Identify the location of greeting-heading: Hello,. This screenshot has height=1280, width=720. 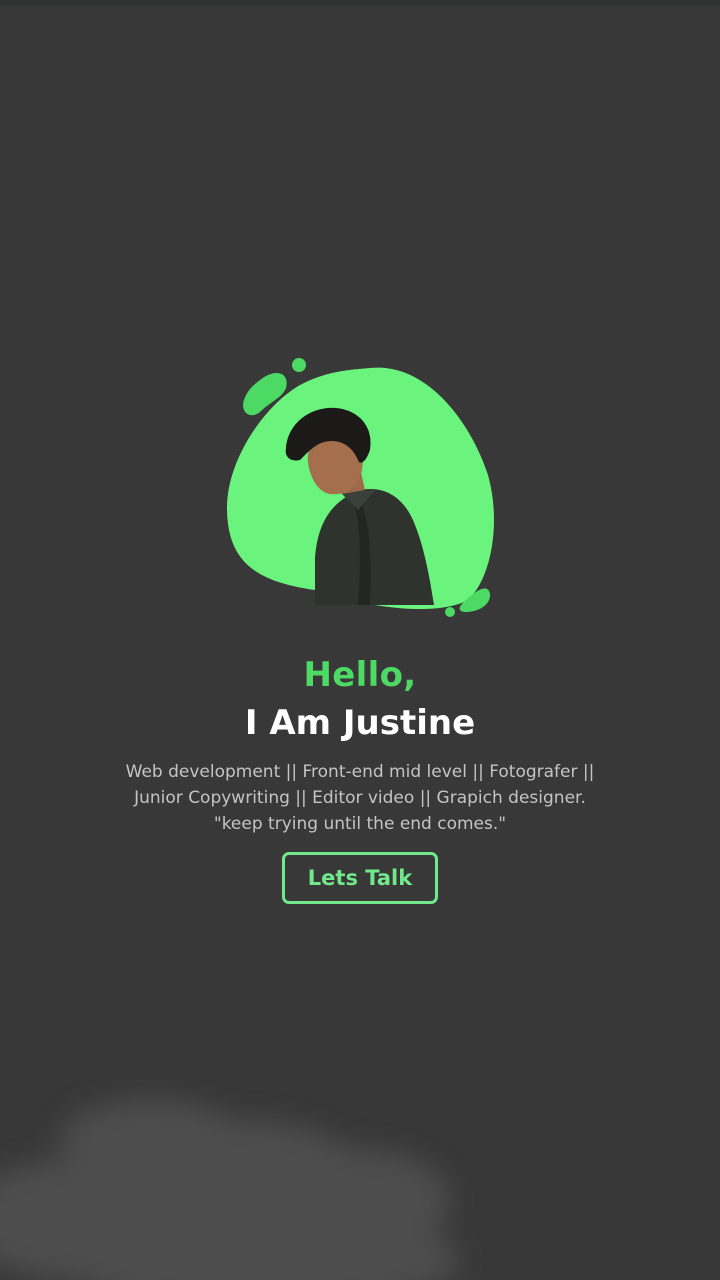
(360, 675).